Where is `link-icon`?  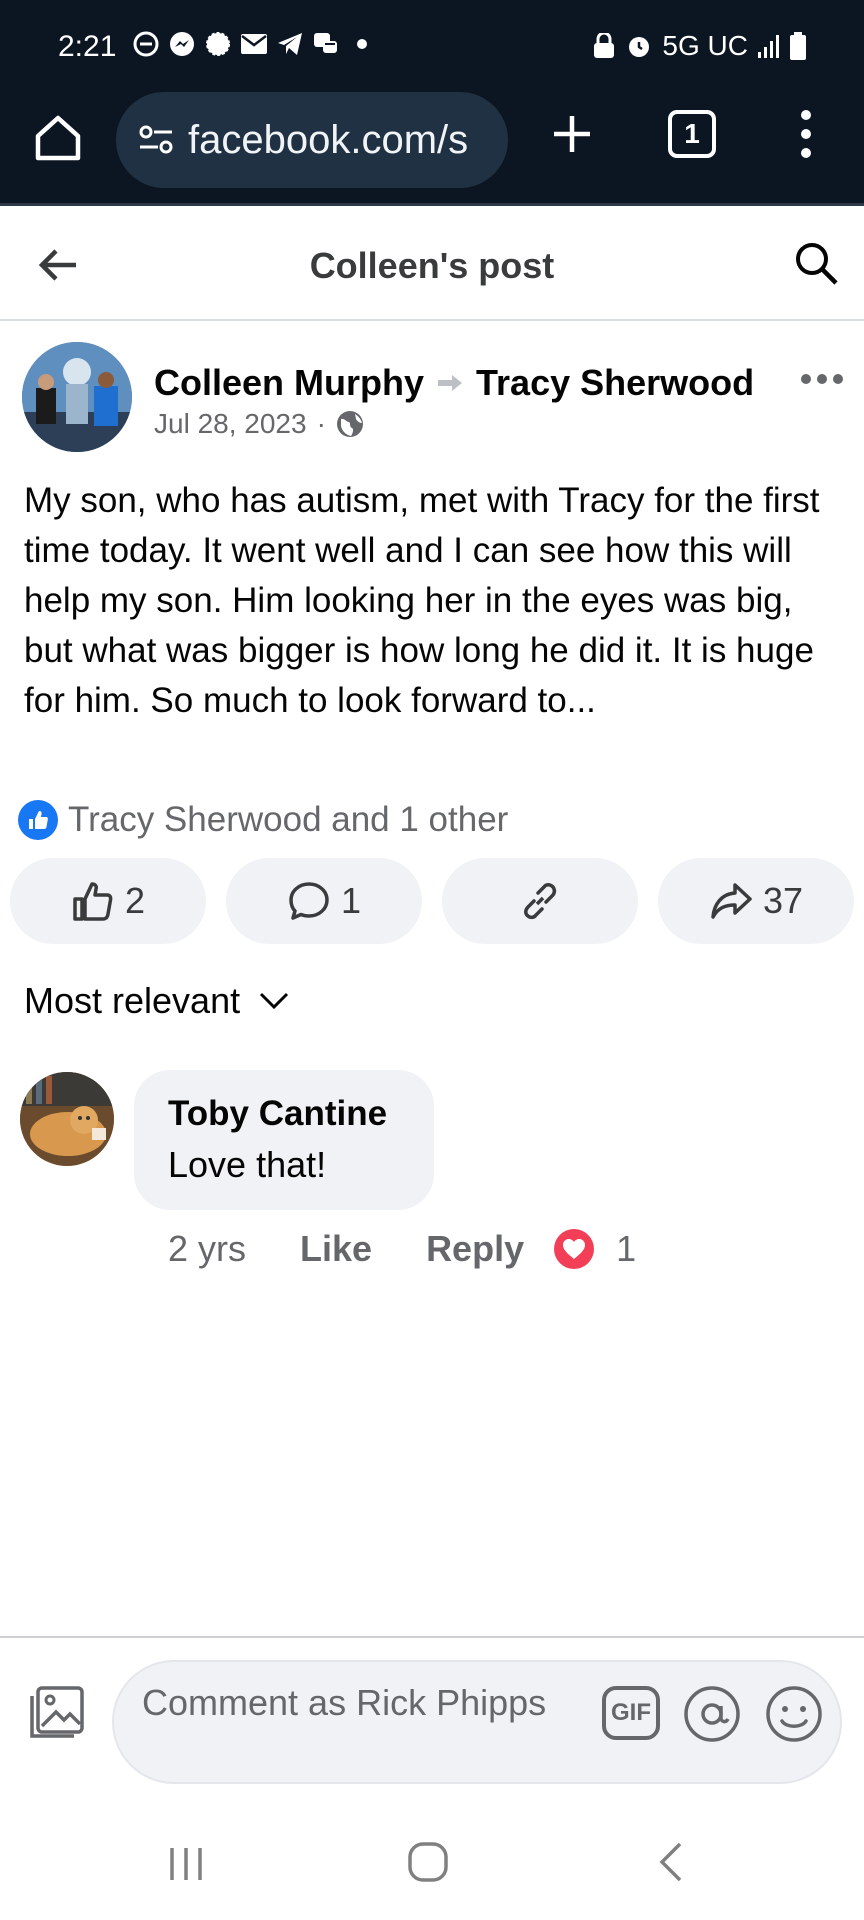 link-icon is located at coordinates (540, 901).